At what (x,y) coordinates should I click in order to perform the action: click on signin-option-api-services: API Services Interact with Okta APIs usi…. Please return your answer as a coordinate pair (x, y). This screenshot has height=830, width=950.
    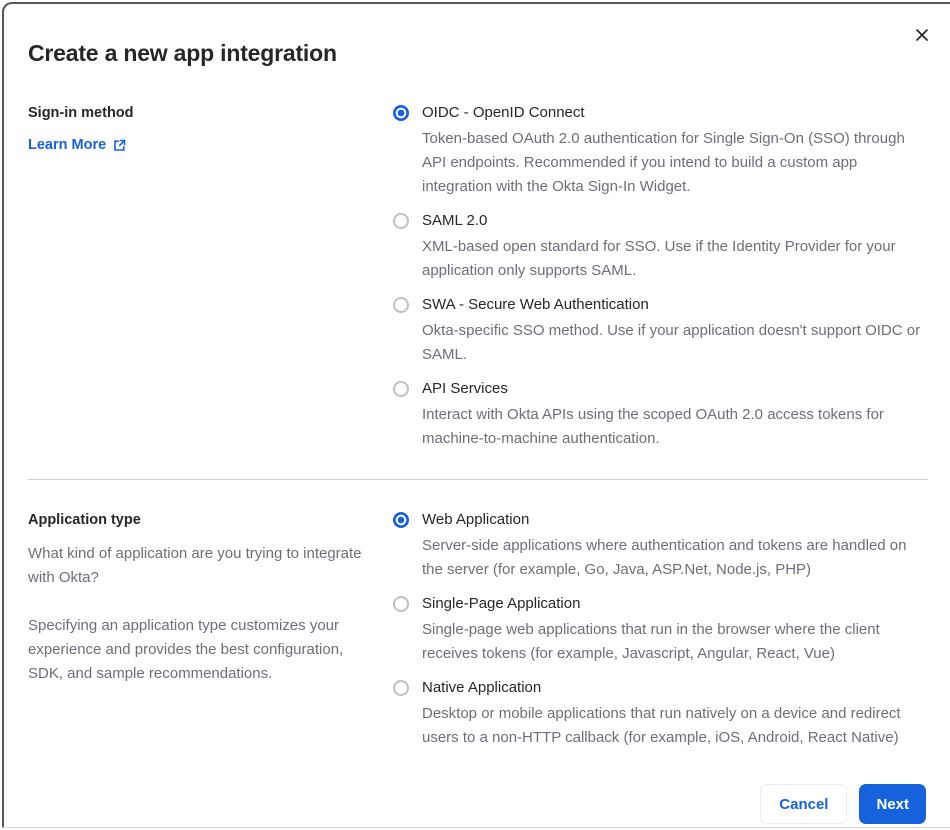
    Looking at the image, I should click on (661, 414).